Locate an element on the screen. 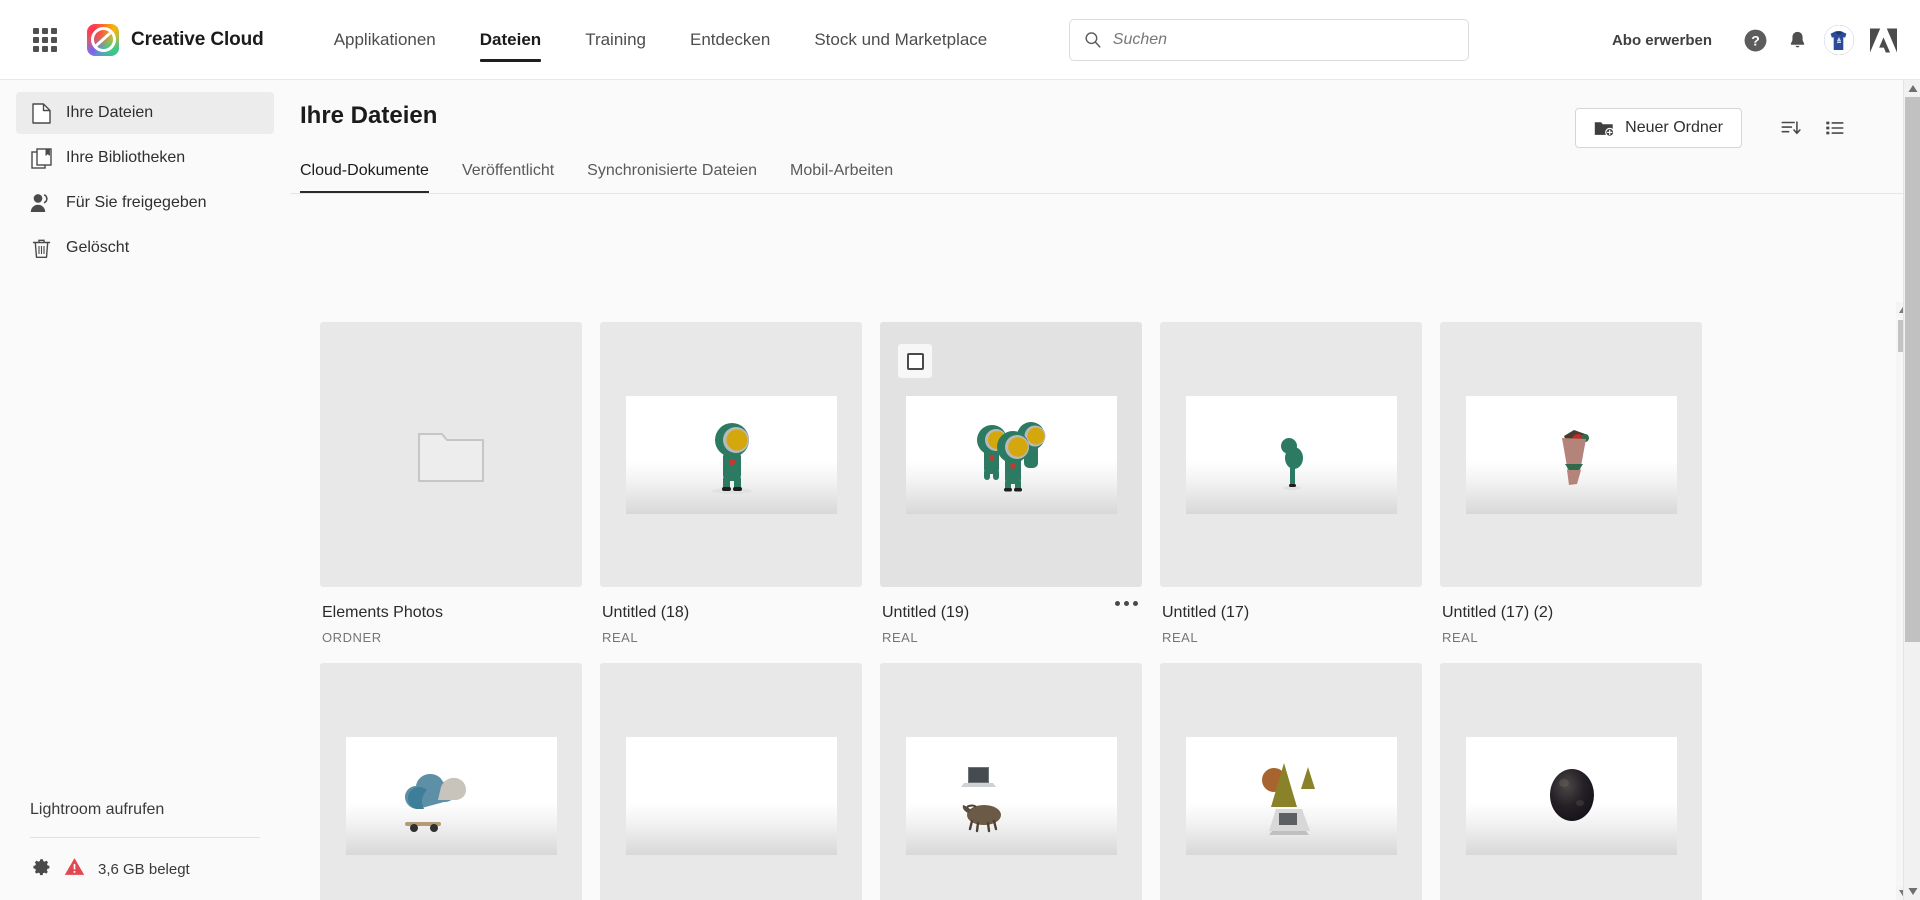 The image size is (1920, 900). file-name: Untitled (17) is located at coordinates (1206, 612).